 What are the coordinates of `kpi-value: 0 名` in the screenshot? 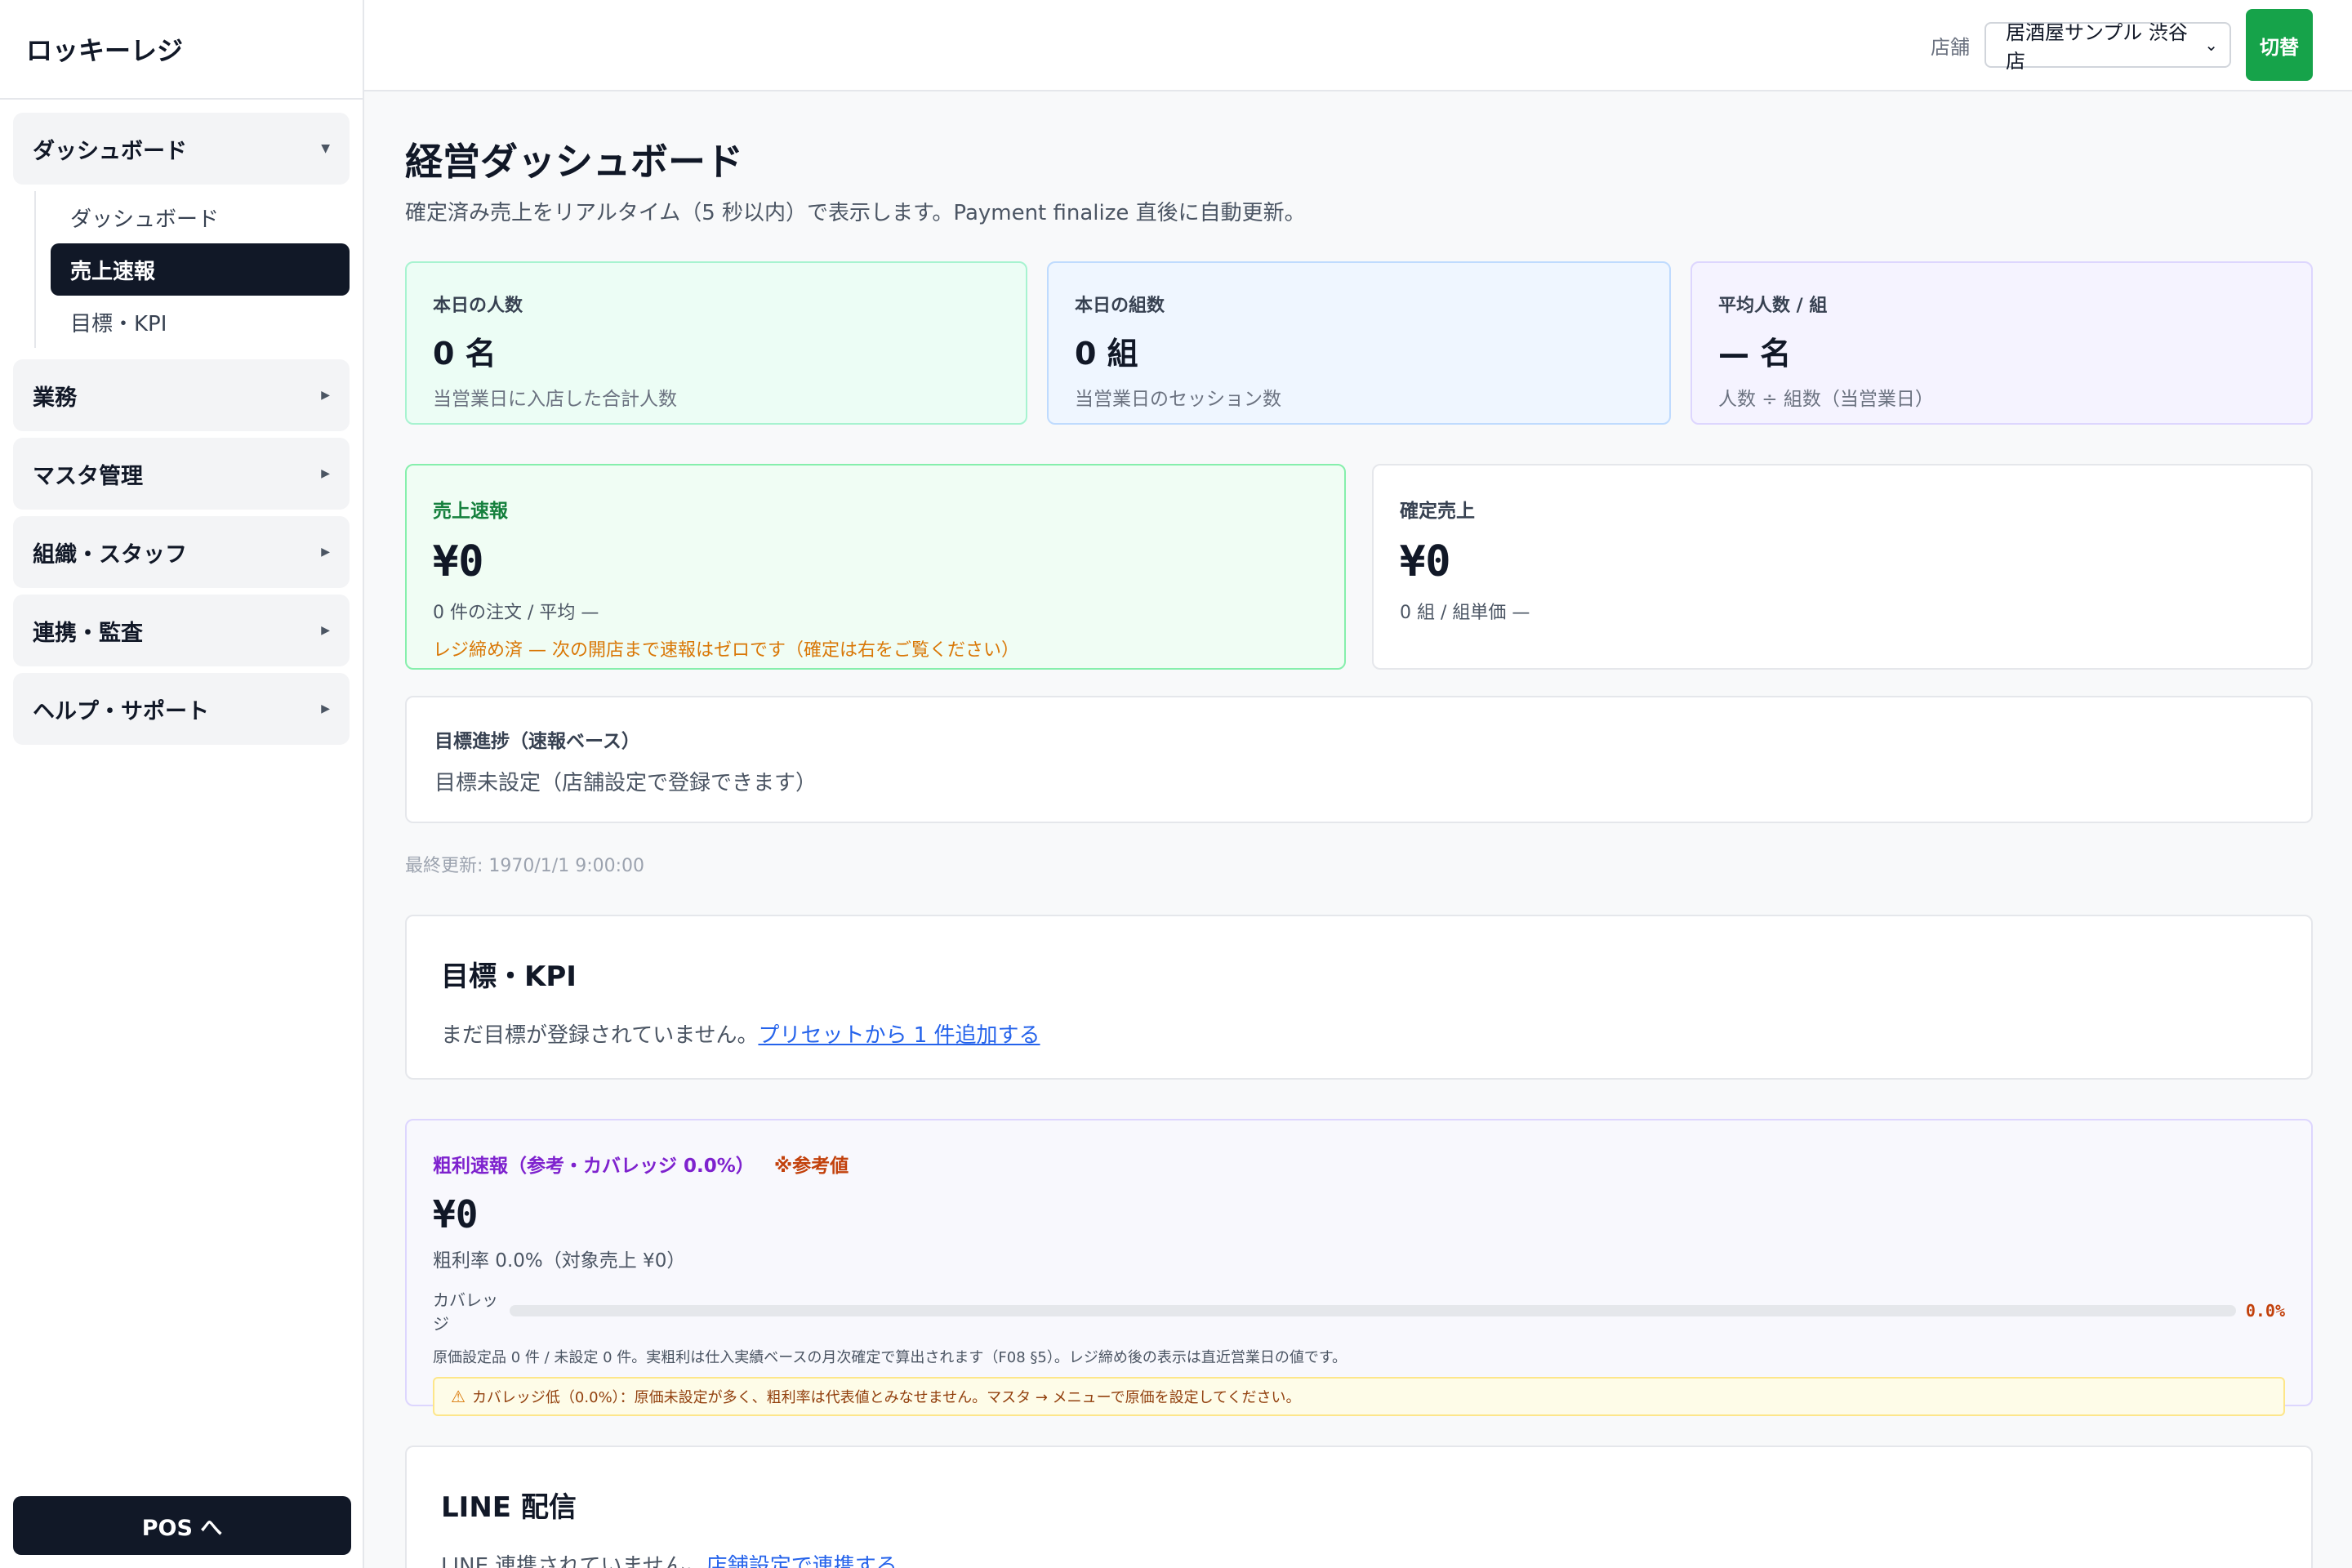 It's located at (465, 354).